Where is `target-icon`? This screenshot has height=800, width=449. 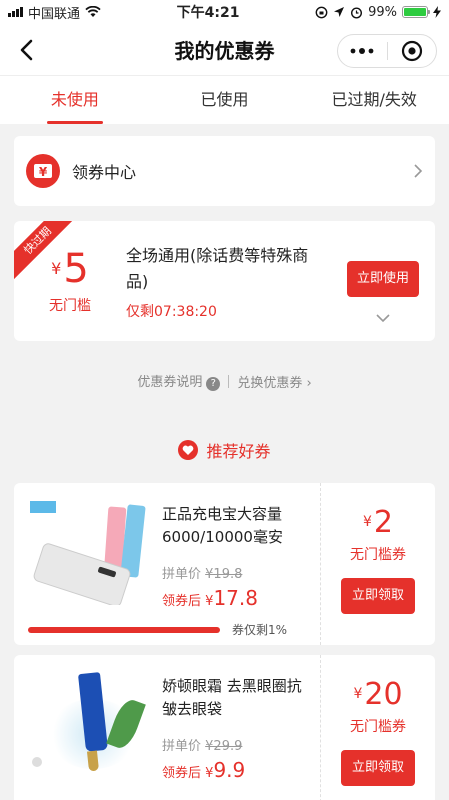
target-icon is located at coordinates (411, 51).